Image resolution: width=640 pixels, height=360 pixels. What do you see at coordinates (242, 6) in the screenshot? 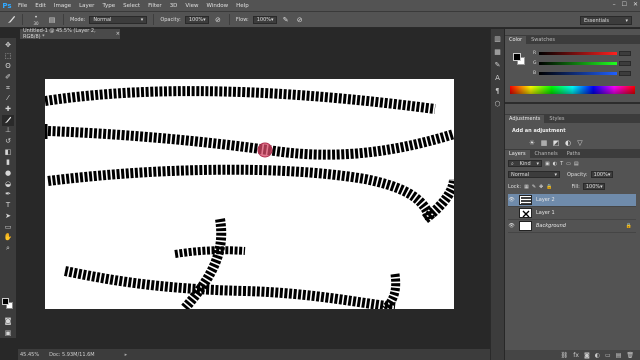
I see `menu-help: Help` at bounding box center [242, 6].